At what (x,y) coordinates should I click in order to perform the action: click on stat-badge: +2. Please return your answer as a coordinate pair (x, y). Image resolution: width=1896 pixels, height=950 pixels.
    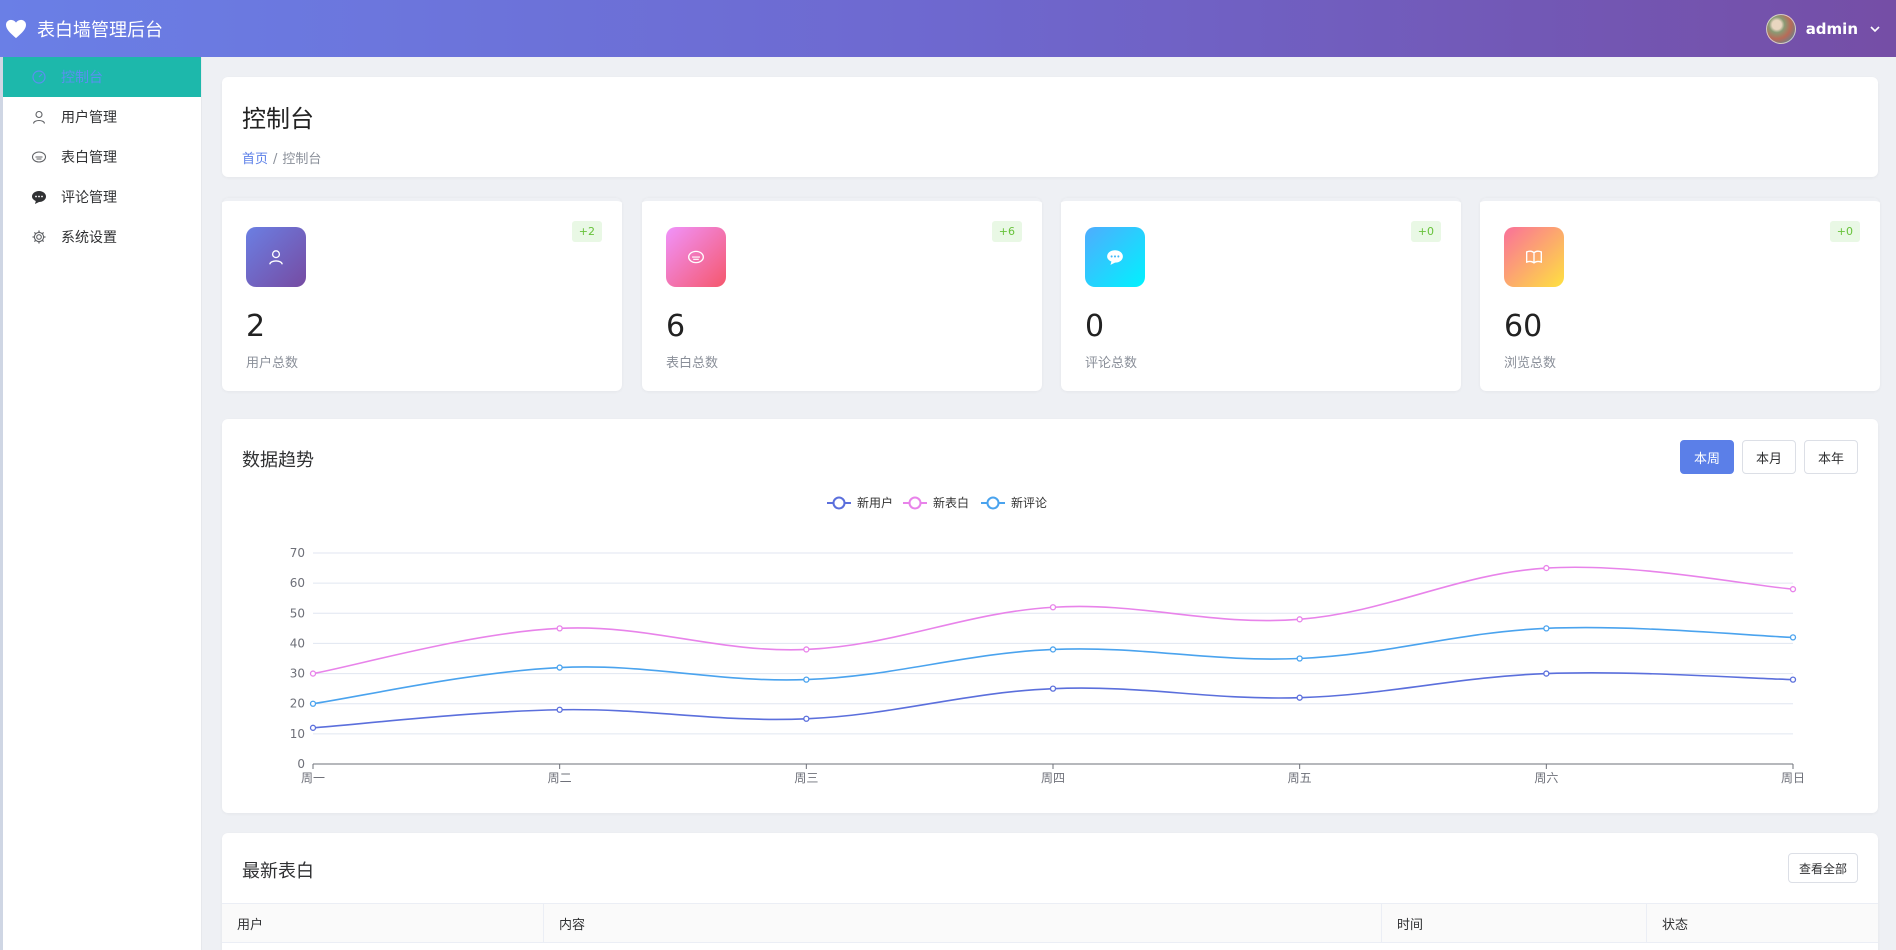
    Looking at the image, I should click on (586, 231).